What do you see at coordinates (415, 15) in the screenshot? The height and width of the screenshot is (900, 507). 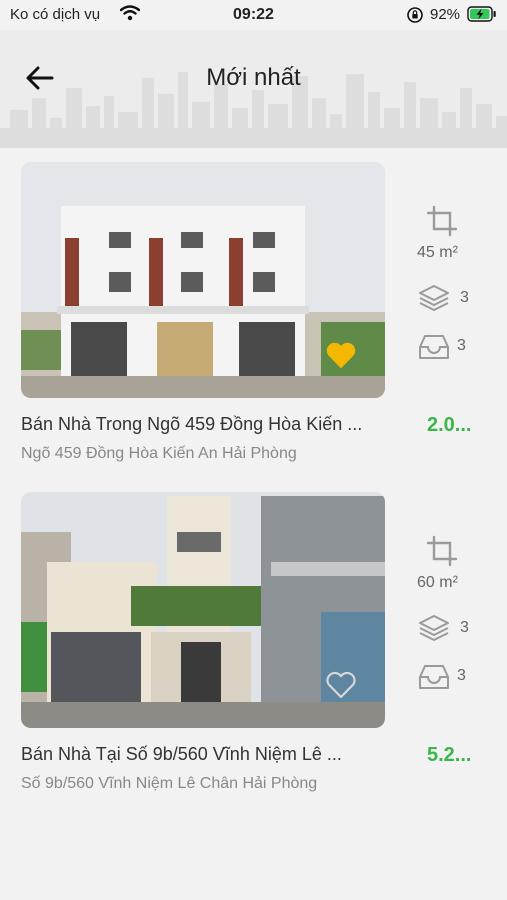 I see `orientation-lock-icon` at bounding box center [415, 15].